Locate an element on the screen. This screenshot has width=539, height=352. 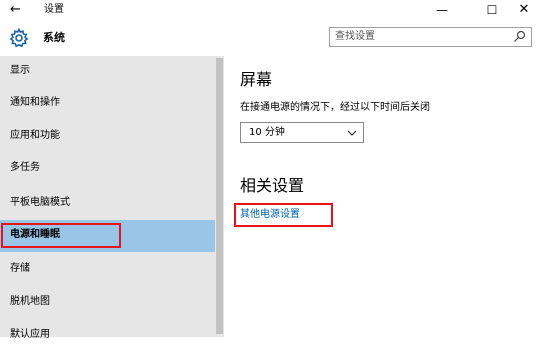
sidebar-item-label: 显示 is located at coordinates (20, 70).